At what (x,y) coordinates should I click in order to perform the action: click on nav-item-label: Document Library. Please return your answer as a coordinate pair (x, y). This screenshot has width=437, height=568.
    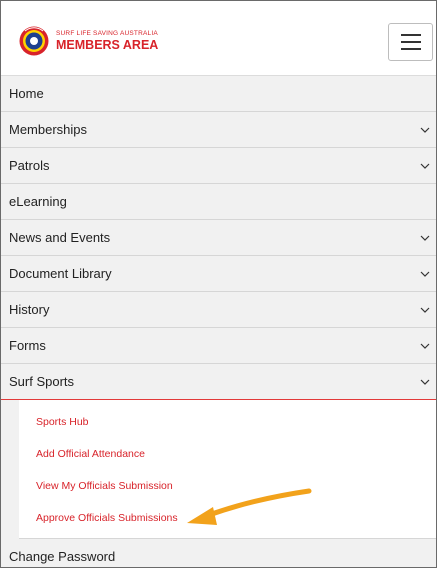
    Looking at the image, I should click on (60, 273).